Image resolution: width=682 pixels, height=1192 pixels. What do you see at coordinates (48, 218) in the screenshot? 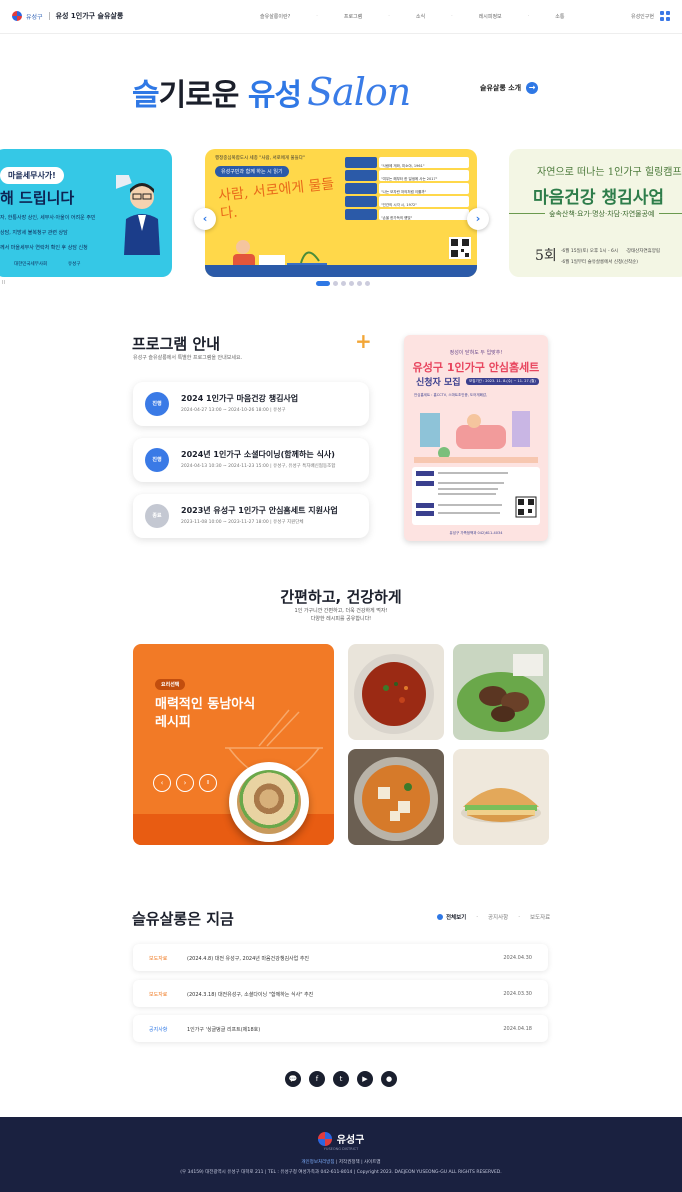
I see `banner-left-line: 자, 한통사장 상인, 세무사·아울이 어려운 주민` at bounding box center [48, 218].